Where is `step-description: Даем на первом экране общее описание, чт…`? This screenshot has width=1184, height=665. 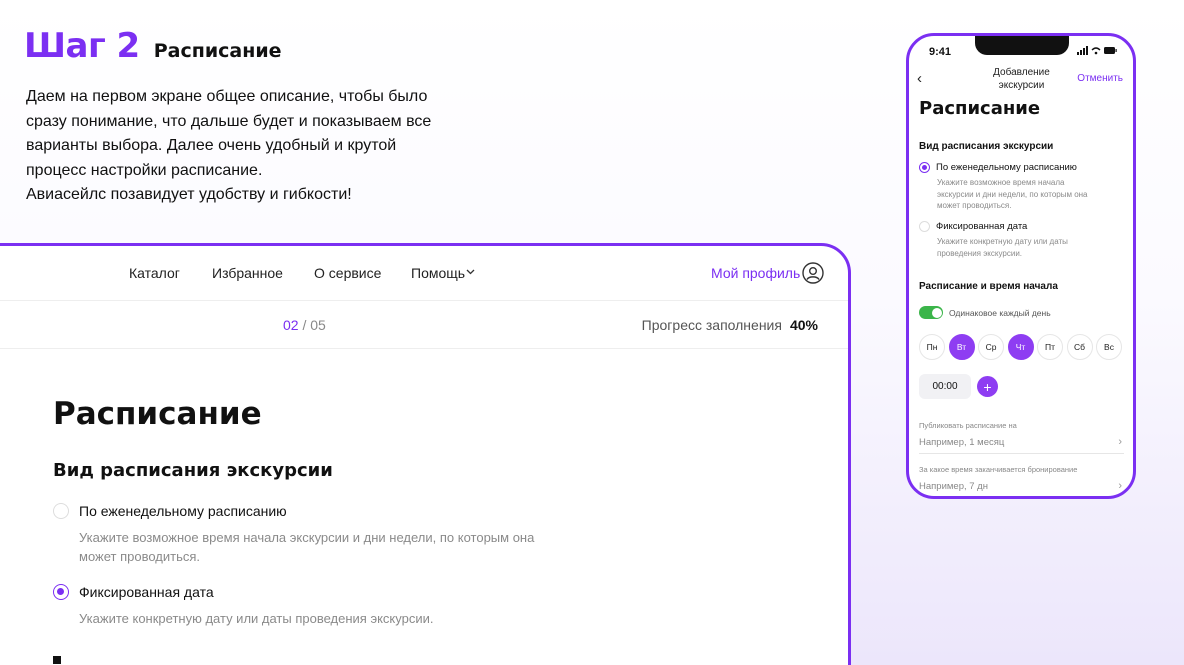
step-description: Даем на первом экране общее описание, чт… is located at coordinates (246, 146).